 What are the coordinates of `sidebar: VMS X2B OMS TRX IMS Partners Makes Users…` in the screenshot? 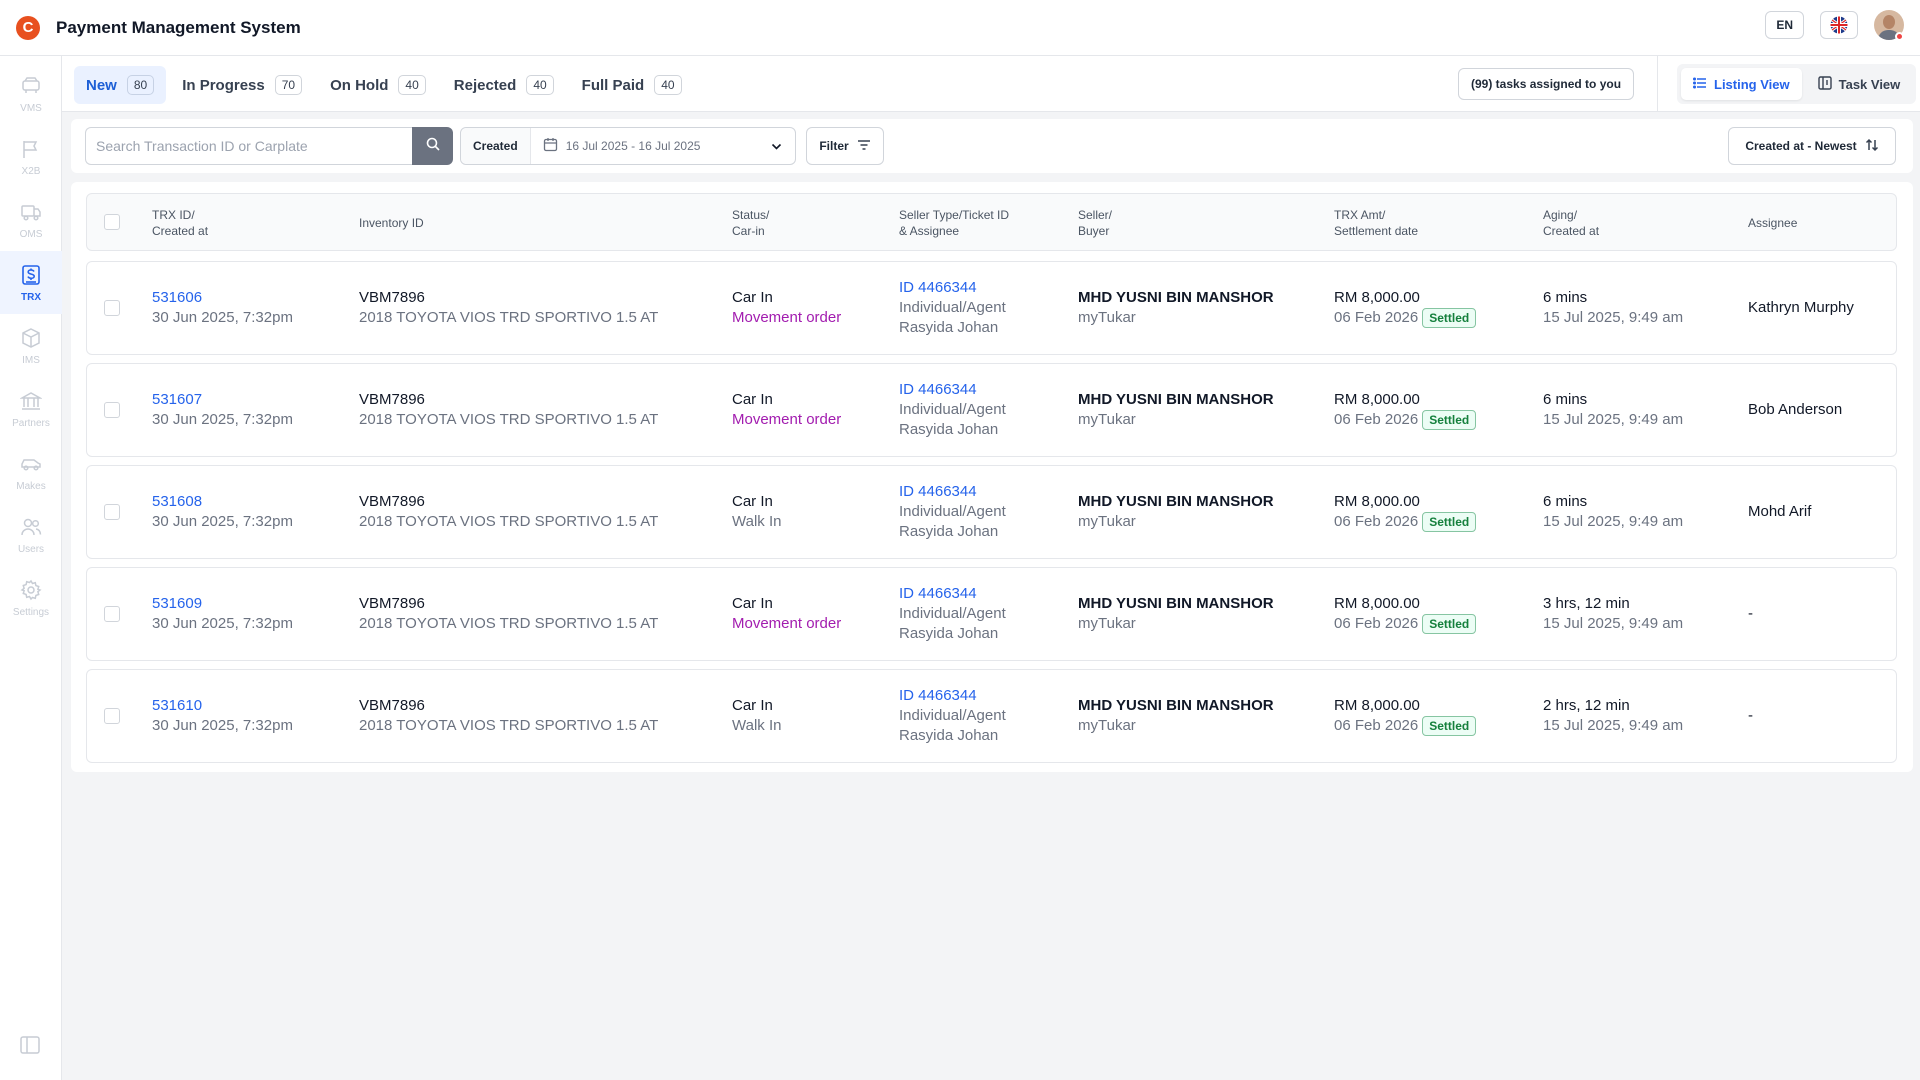 It's located at (31, 568).